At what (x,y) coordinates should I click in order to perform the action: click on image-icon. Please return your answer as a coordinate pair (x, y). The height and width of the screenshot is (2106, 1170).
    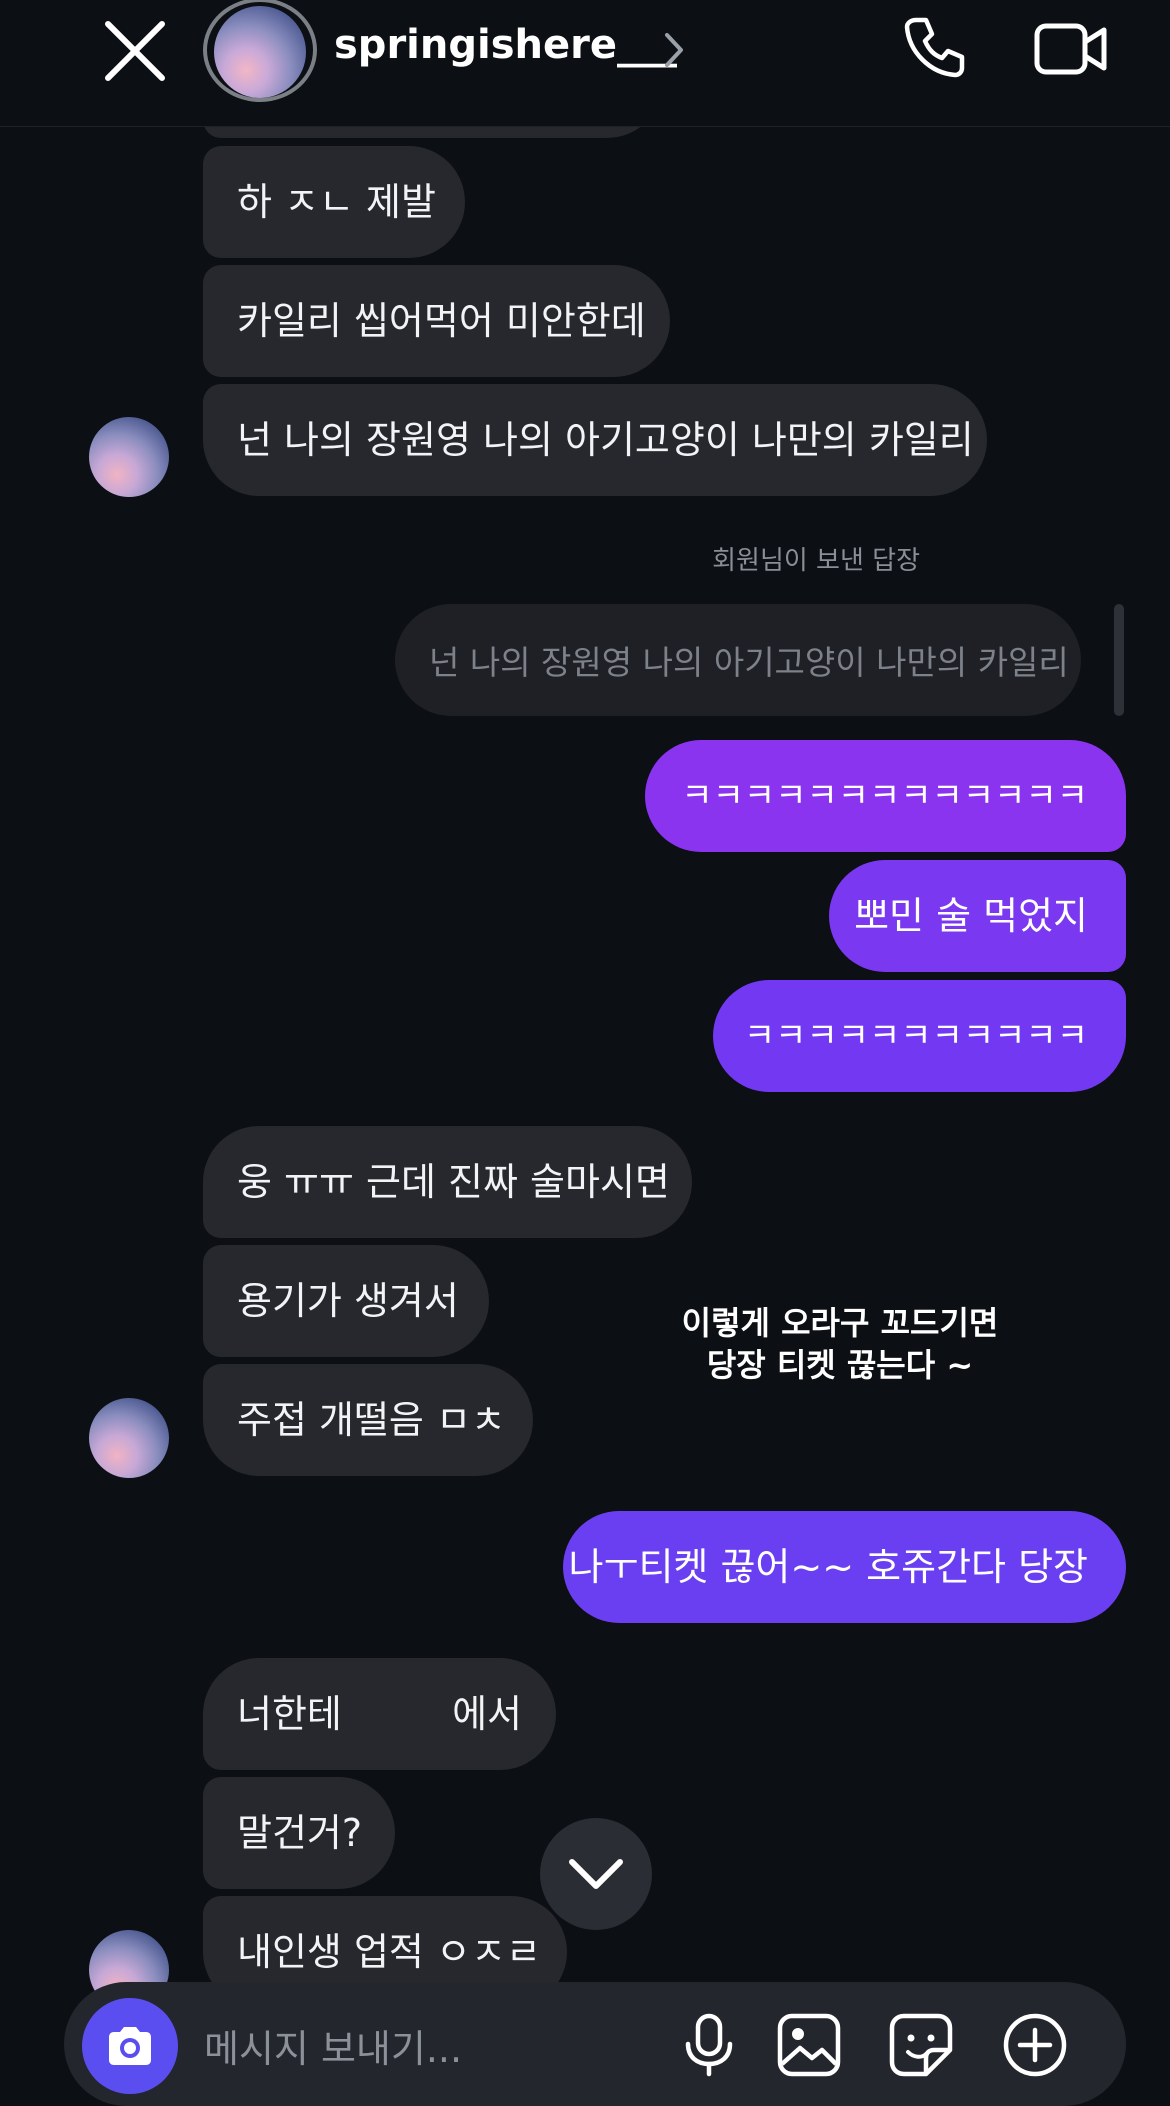
    Looking at the image, I should click on (809, 2045).